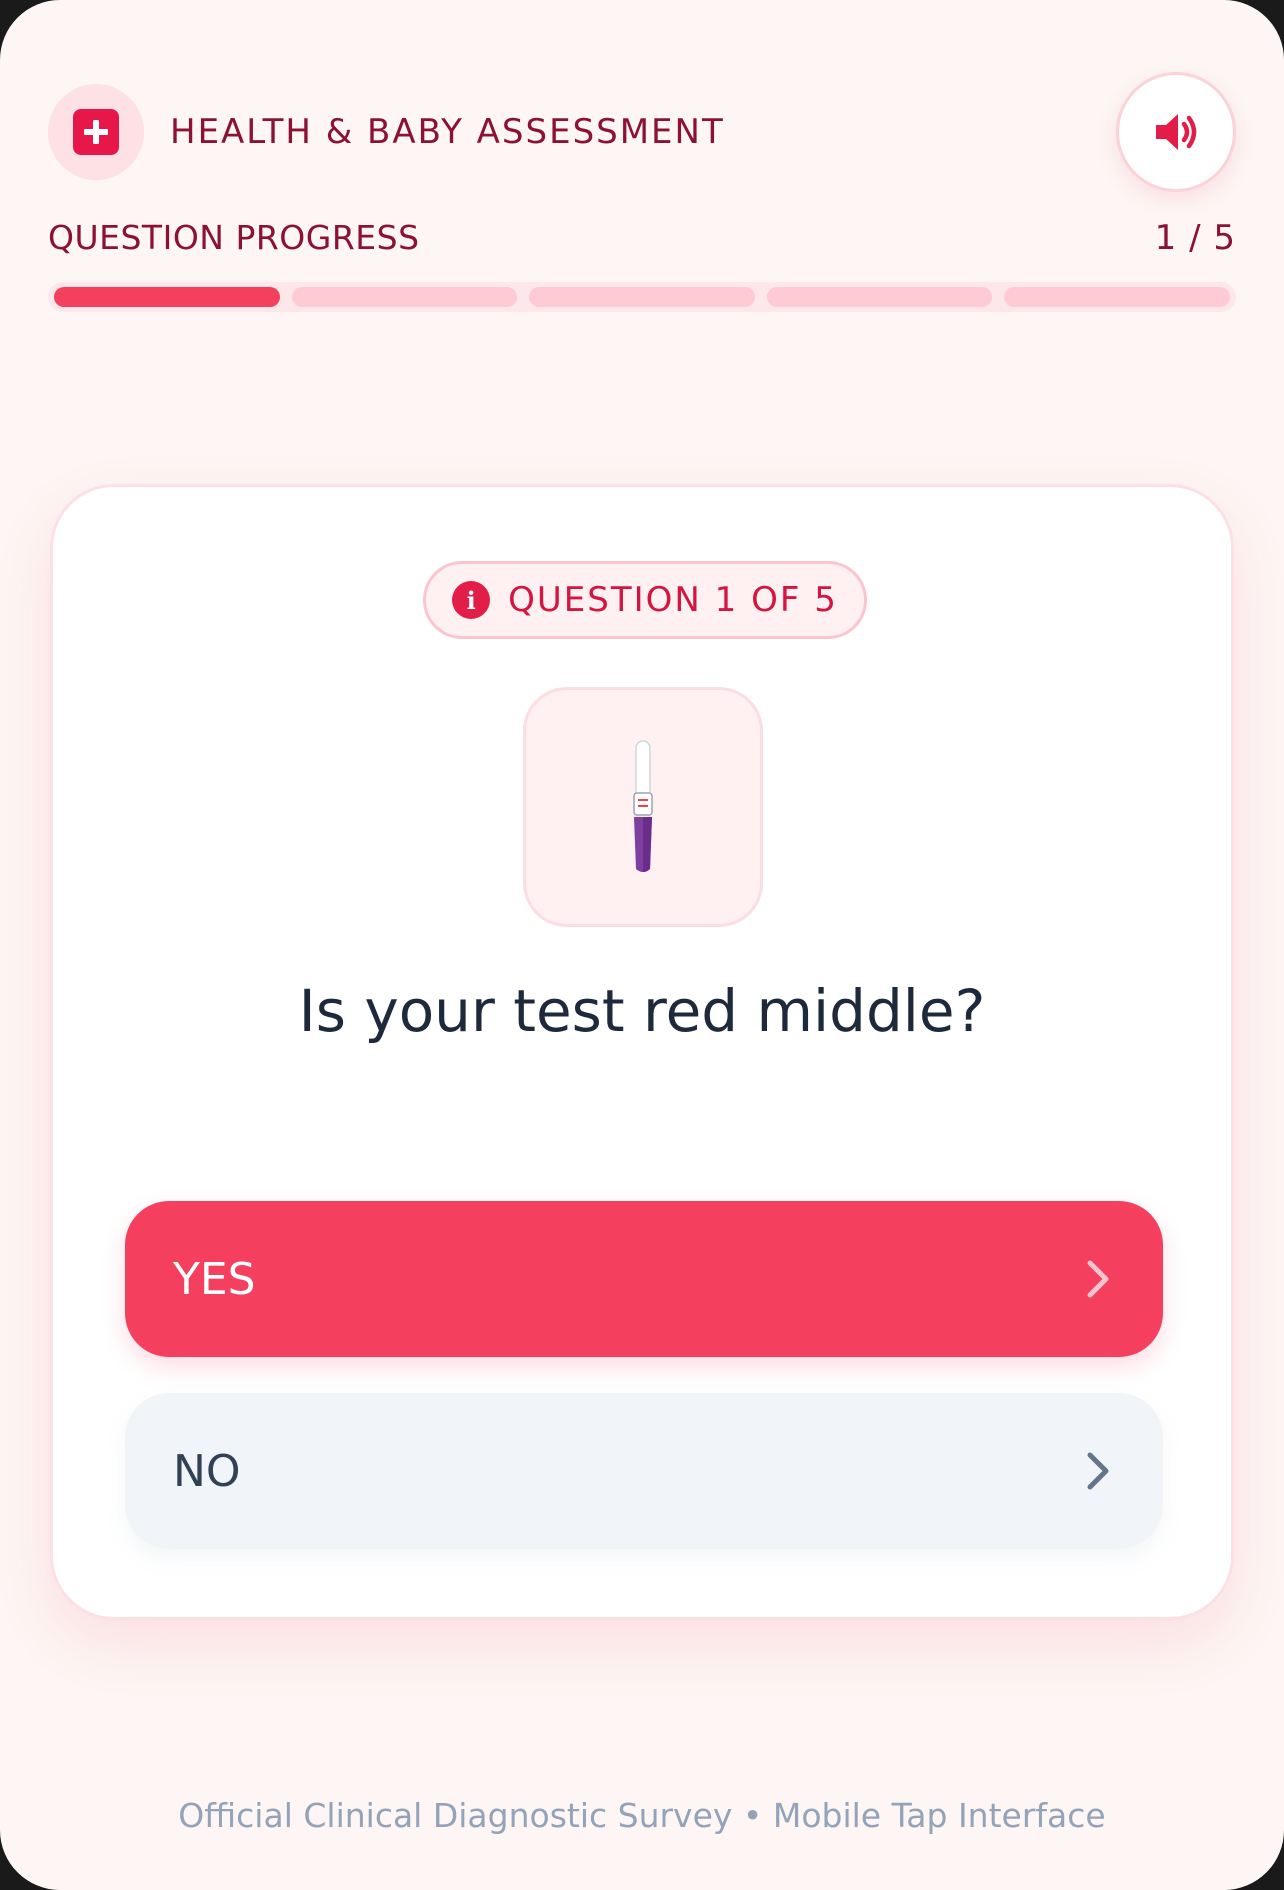 This screenshot has width=1284, height=1890. I want to click on app-header: HEALTH & BABY ASSESSMENT, so click(386, 132).